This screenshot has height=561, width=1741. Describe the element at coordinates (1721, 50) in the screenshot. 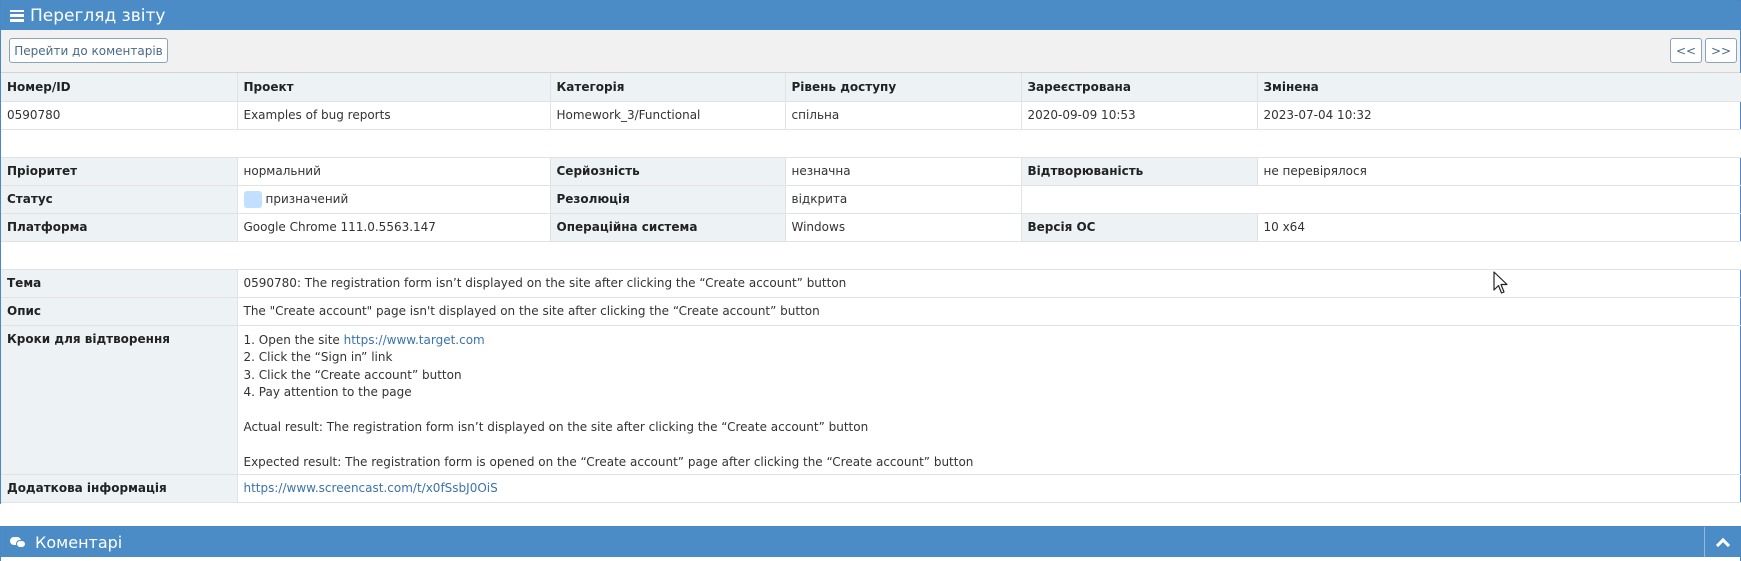

I see `next-report-button: >>` at that location.